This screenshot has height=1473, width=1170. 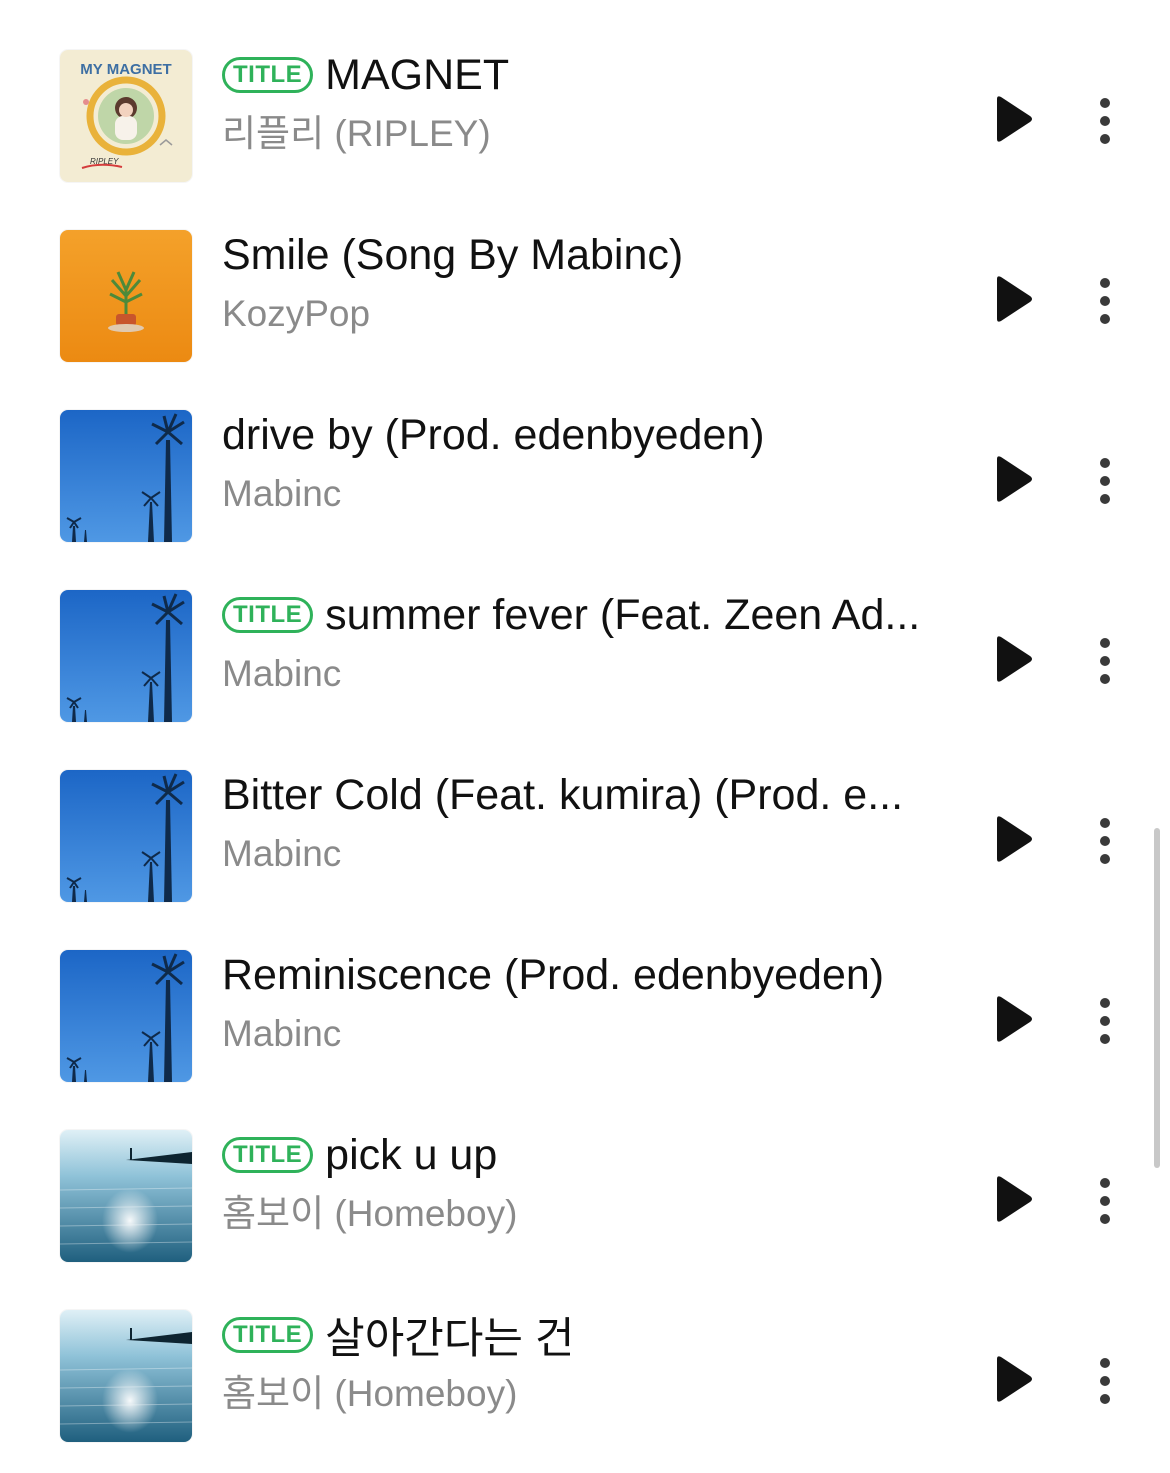 I want to click on track-row: MY MAGNET RIPLEY TITLE MAGNET 리플리 (RIPLEY), so click(x=575, y=120).